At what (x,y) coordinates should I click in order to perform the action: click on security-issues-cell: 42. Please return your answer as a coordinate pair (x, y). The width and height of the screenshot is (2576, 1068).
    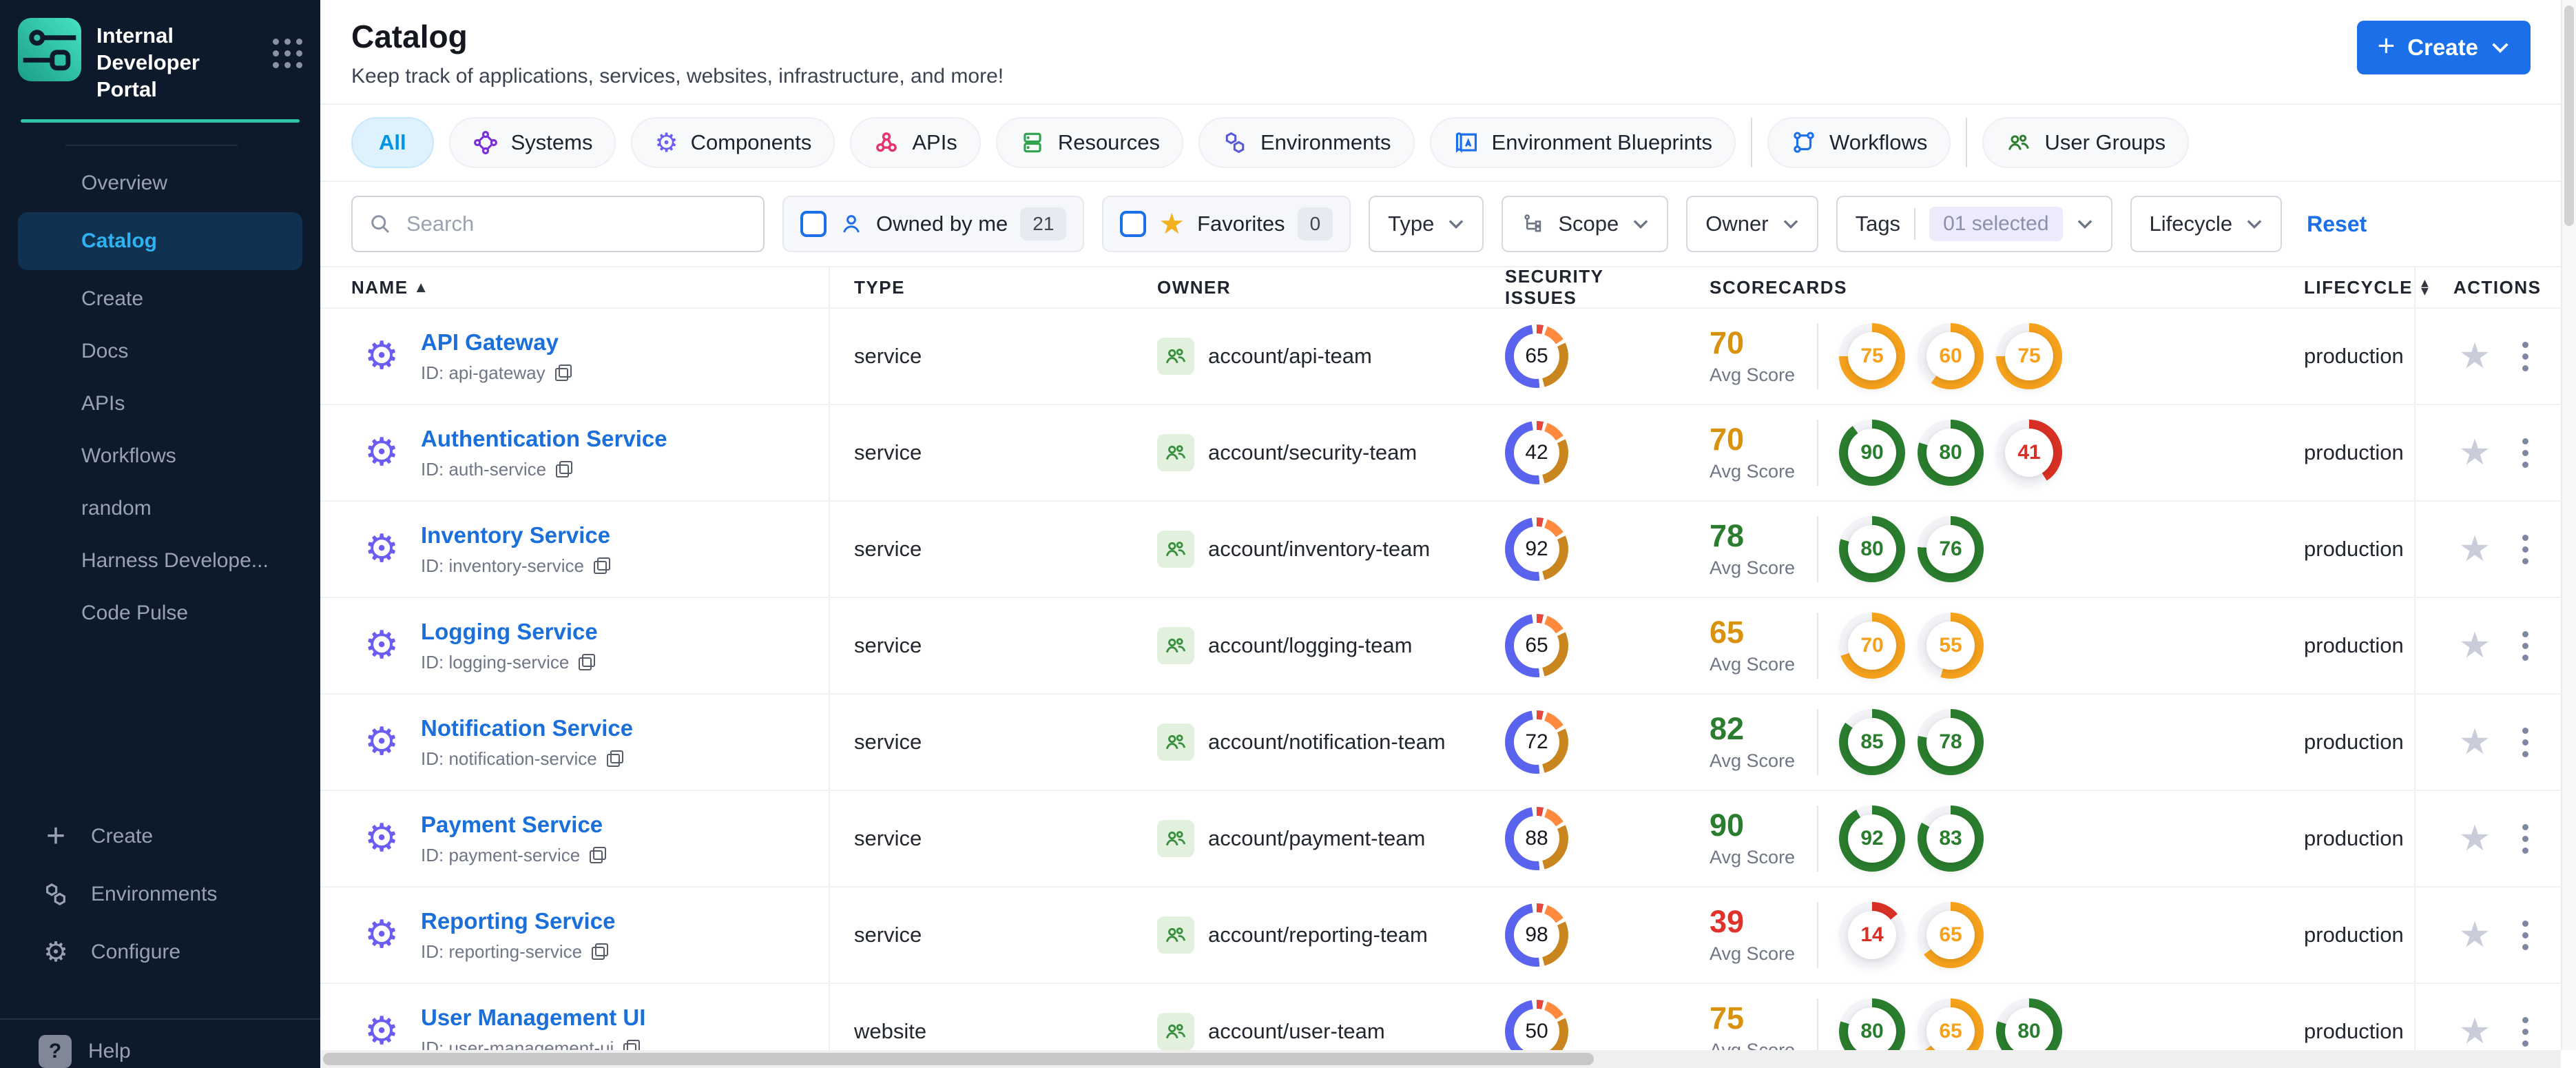
    Looking at the image, I should click on (1574, 453).